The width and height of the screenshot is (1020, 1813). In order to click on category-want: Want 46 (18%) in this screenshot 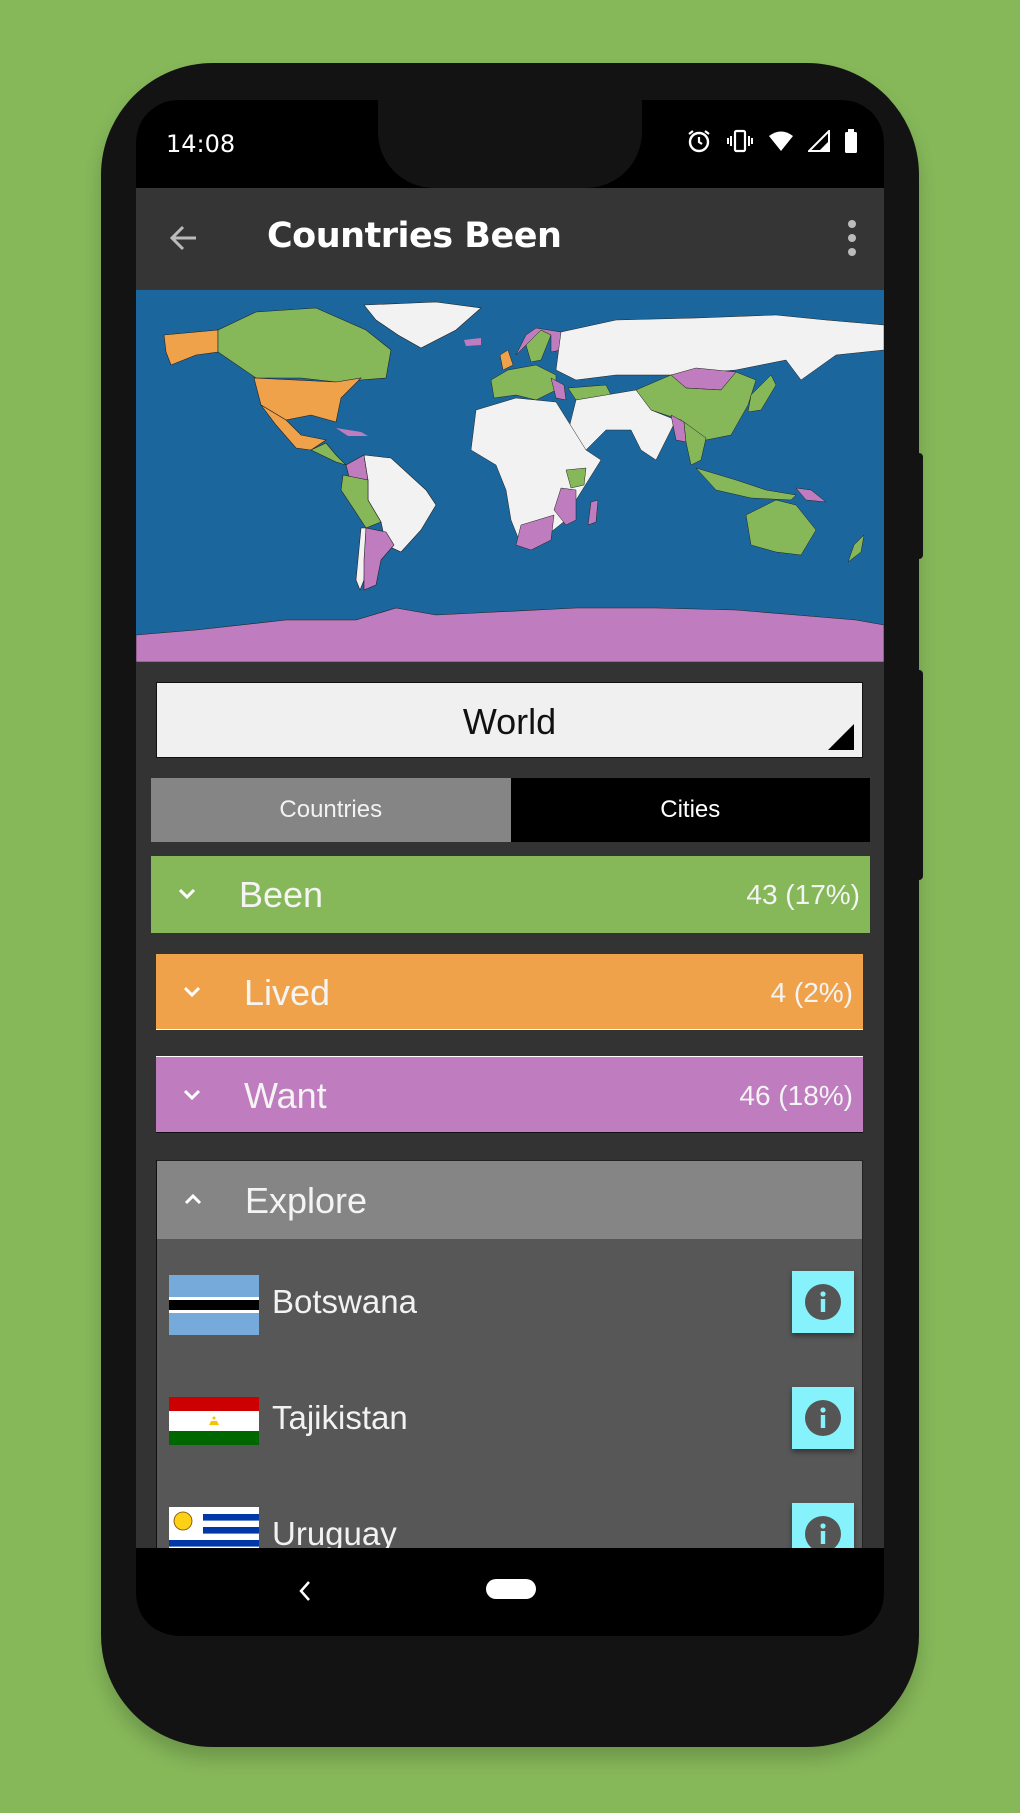, I will do `click(509, 1094)`.